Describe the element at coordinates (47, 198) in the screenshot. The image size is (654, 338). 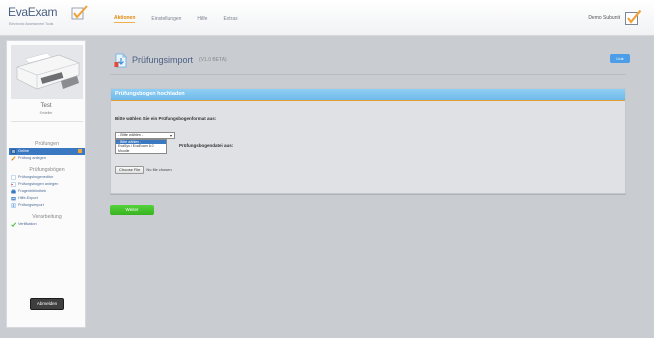
I see `sidebar-item-hilfe-export: Hilfe-Export` at that location.